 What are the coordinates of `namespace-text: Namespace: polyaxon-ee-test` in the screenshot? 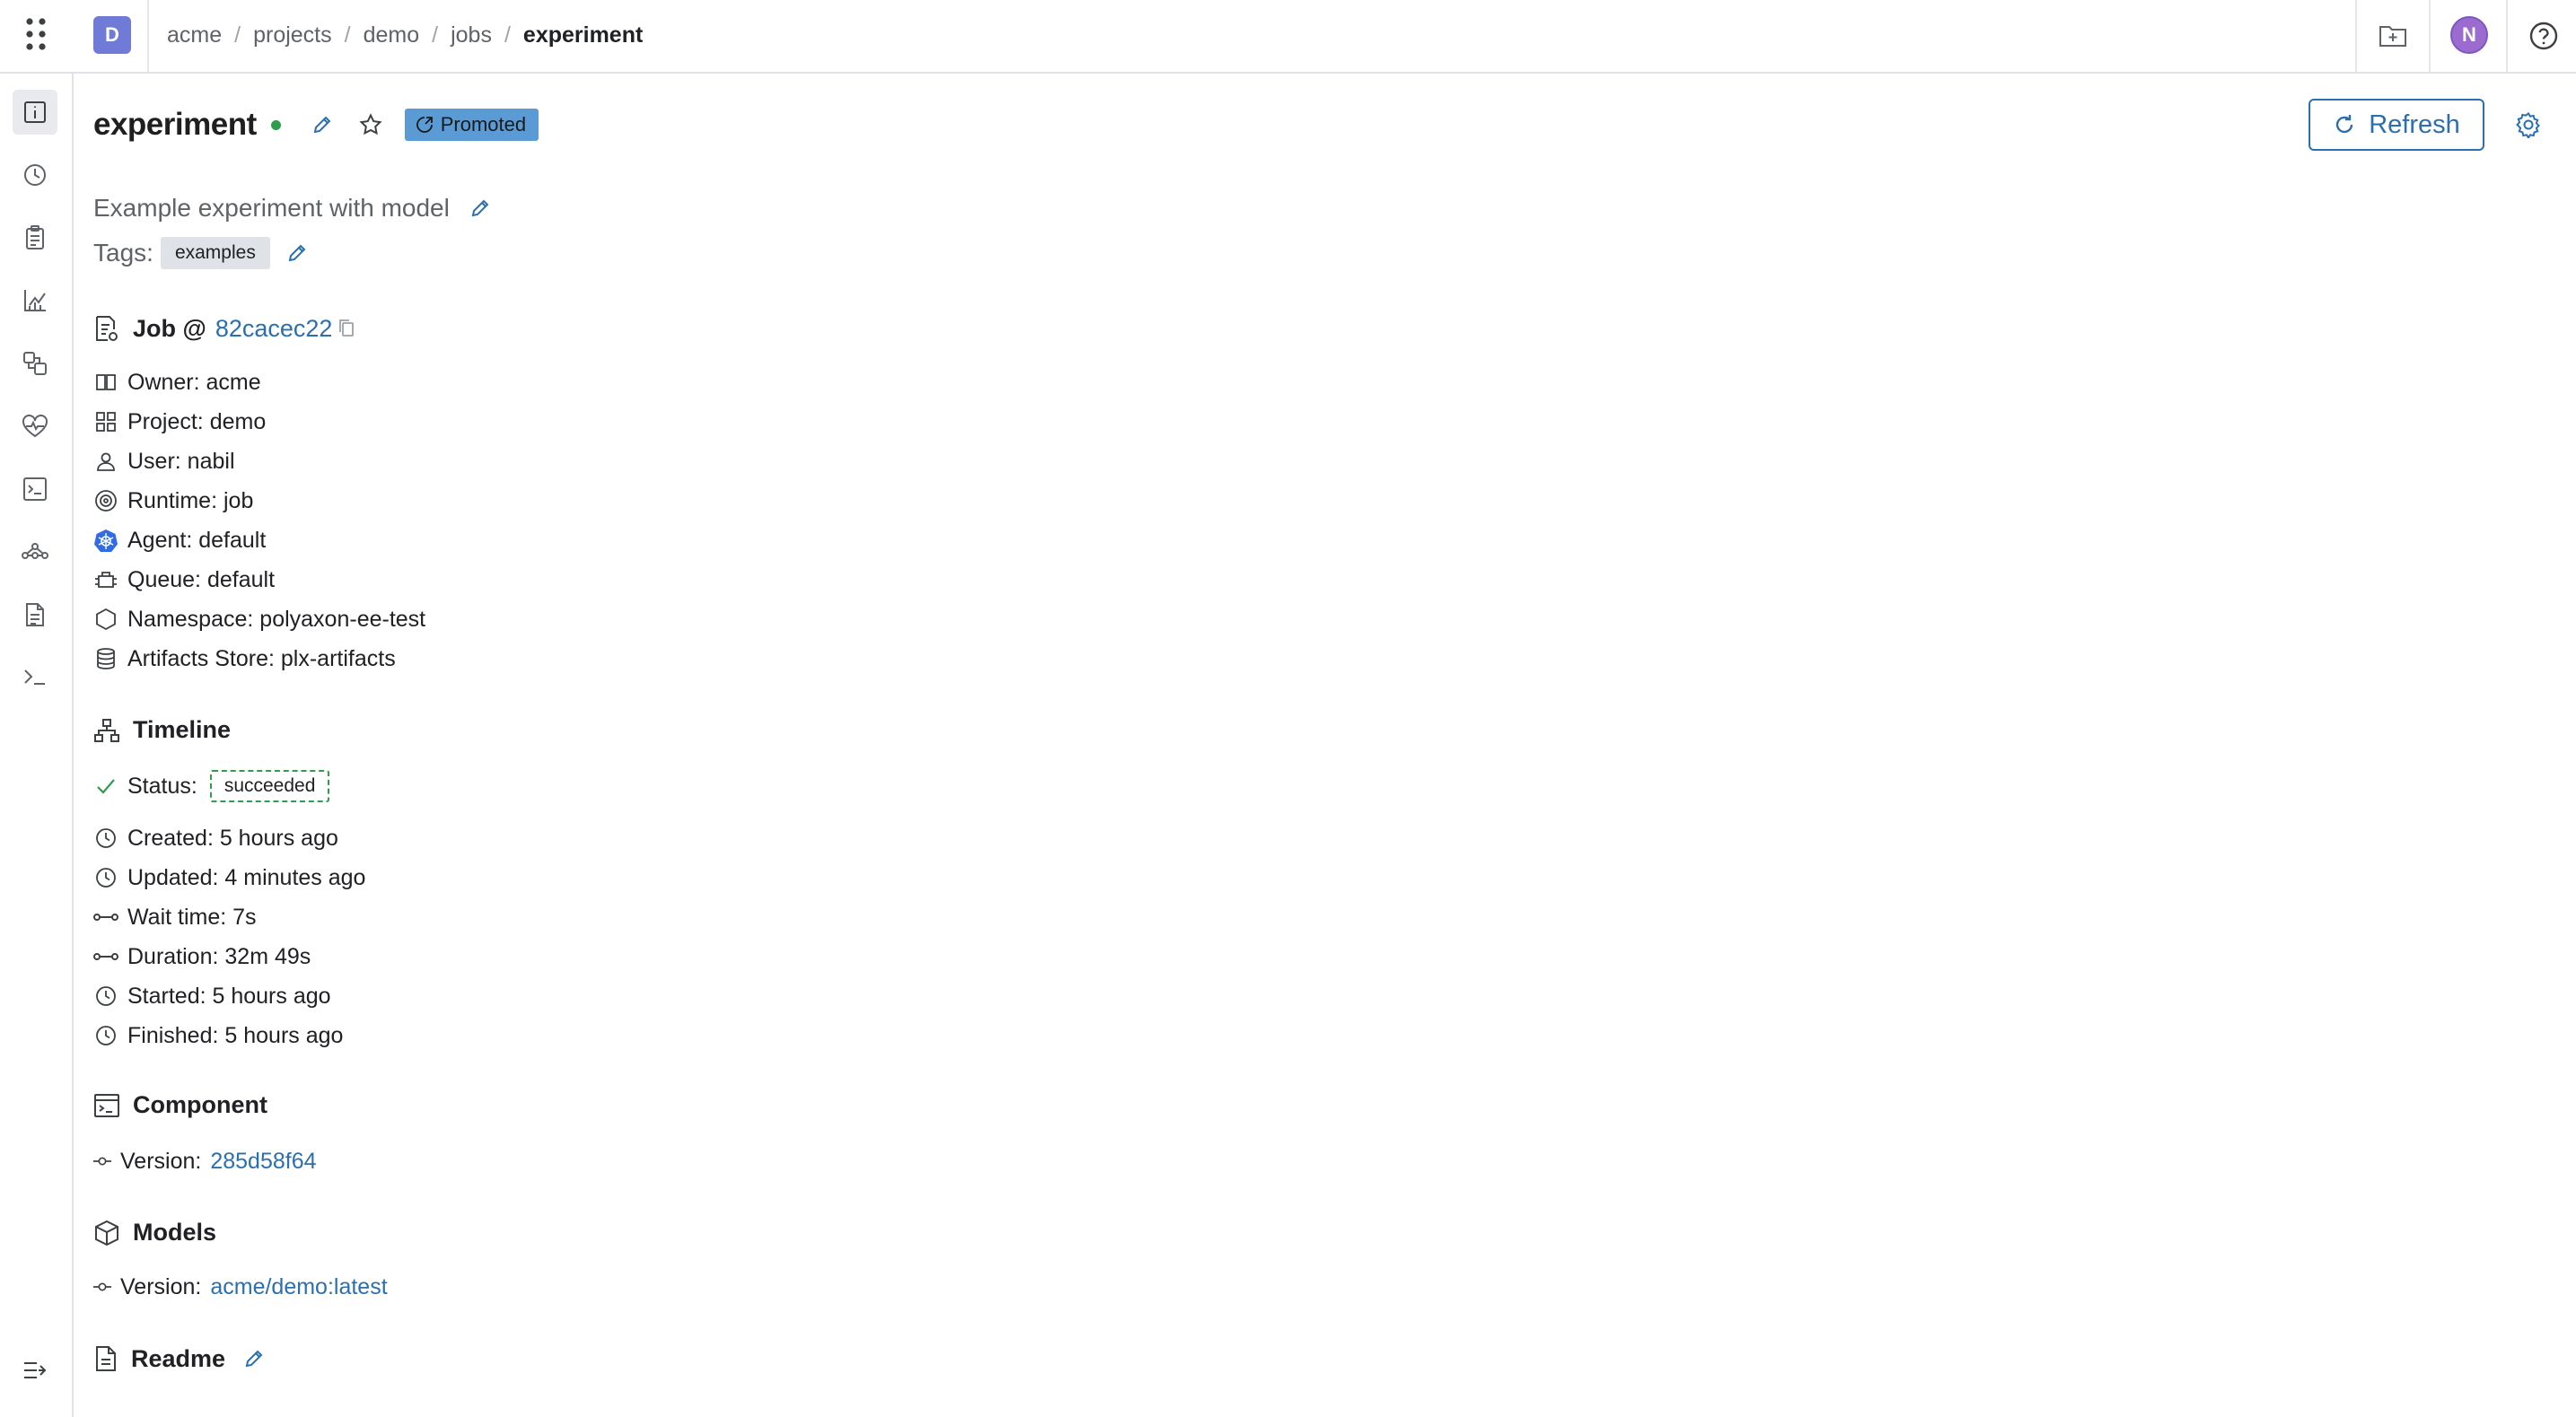 It's located at (276, 619).